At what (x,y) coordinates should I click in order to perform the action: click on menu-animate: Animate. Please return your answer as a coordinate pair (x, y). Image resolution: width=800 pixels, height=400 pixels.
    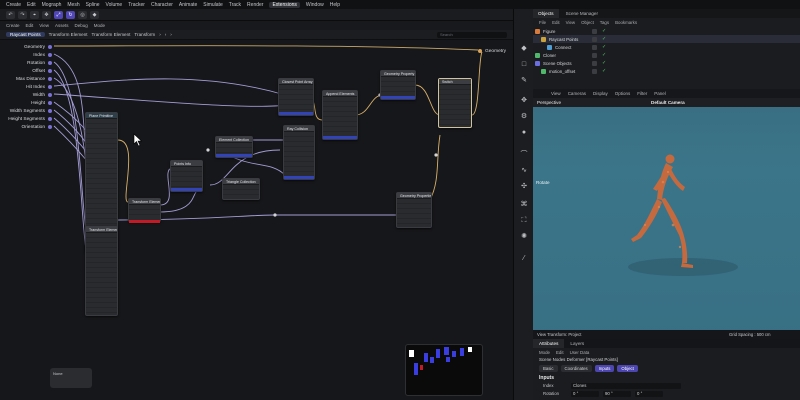
    Looking at the image, I should click on (188, 5).